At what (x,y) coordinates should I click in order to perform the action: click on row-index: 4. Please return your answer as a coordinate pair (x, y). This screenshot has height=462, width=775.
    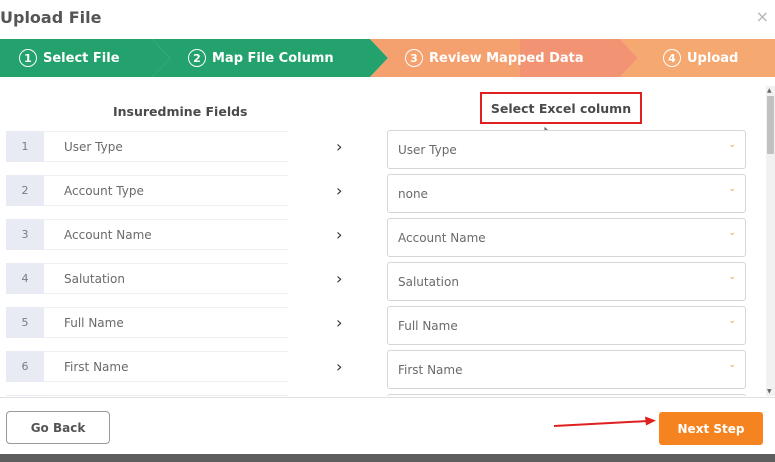
    Looking at the image, I should click on (25, 278).